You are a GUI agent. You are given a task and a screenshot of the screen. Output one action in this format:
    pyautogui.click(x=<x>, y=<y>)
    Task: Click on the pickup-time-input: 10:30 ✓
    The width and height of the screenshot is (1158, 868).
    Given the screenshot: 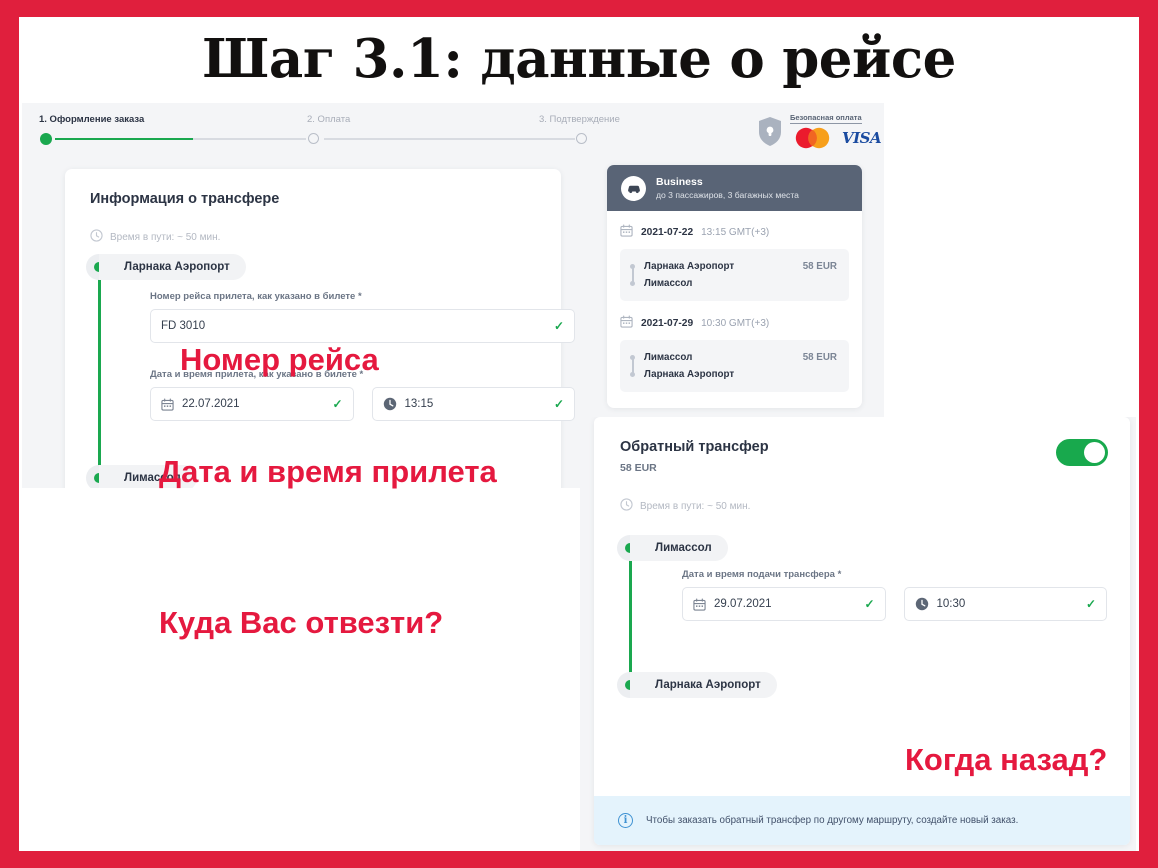 What is the action you would take?
    pyautogui.click(x=1005, y=604)
    